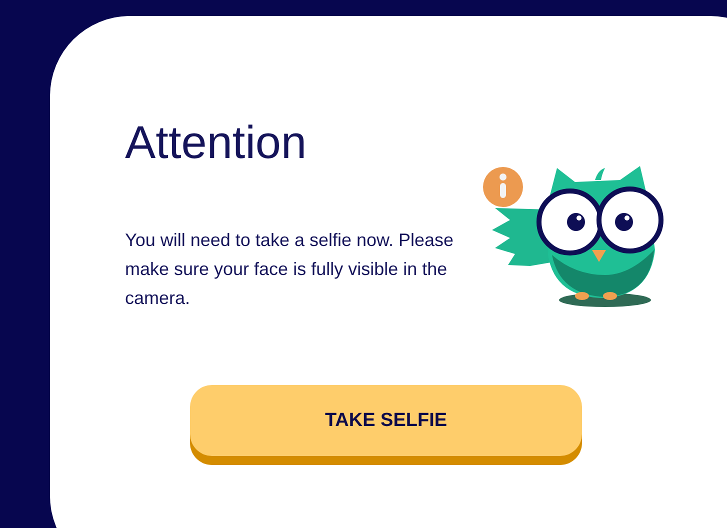 This screenshot has height=528, width=727. I want to click on take-selfie-button: TAKE SELFIE, so click(386, 425).